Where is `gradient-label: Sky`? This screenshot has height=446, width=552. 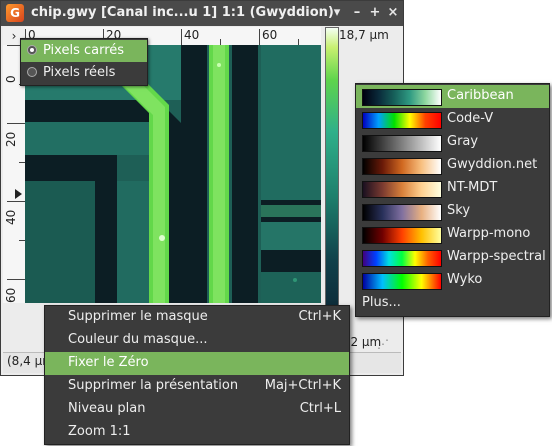 gradient-label: Sky is located at coordinates (459, 210).